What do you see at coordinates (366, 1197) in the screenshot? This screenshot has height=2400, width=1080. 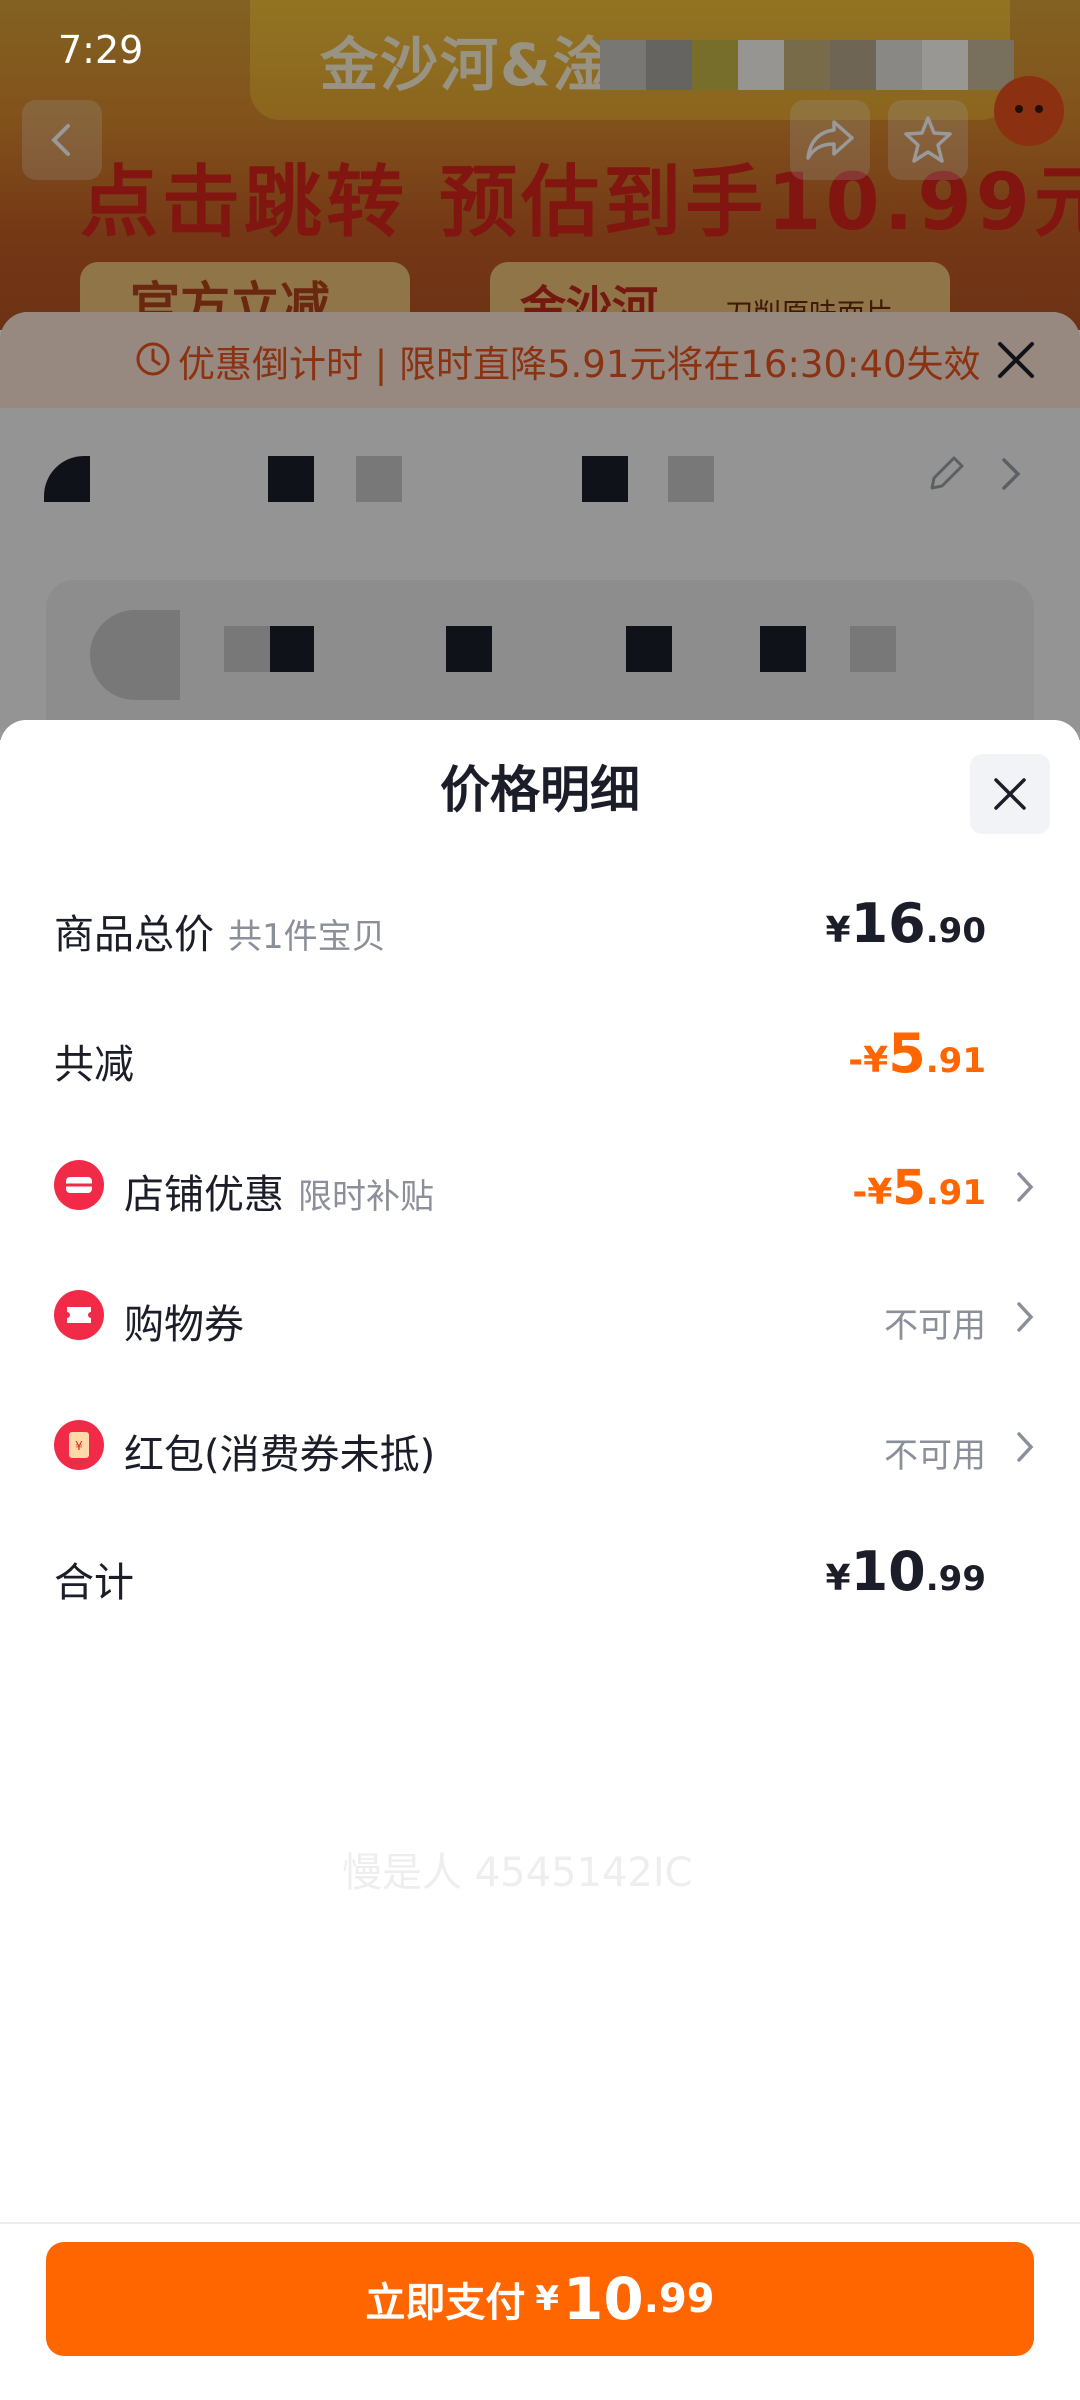 I see `store-discount-sub: 限时补贴` at bounding box center [366, 1197].